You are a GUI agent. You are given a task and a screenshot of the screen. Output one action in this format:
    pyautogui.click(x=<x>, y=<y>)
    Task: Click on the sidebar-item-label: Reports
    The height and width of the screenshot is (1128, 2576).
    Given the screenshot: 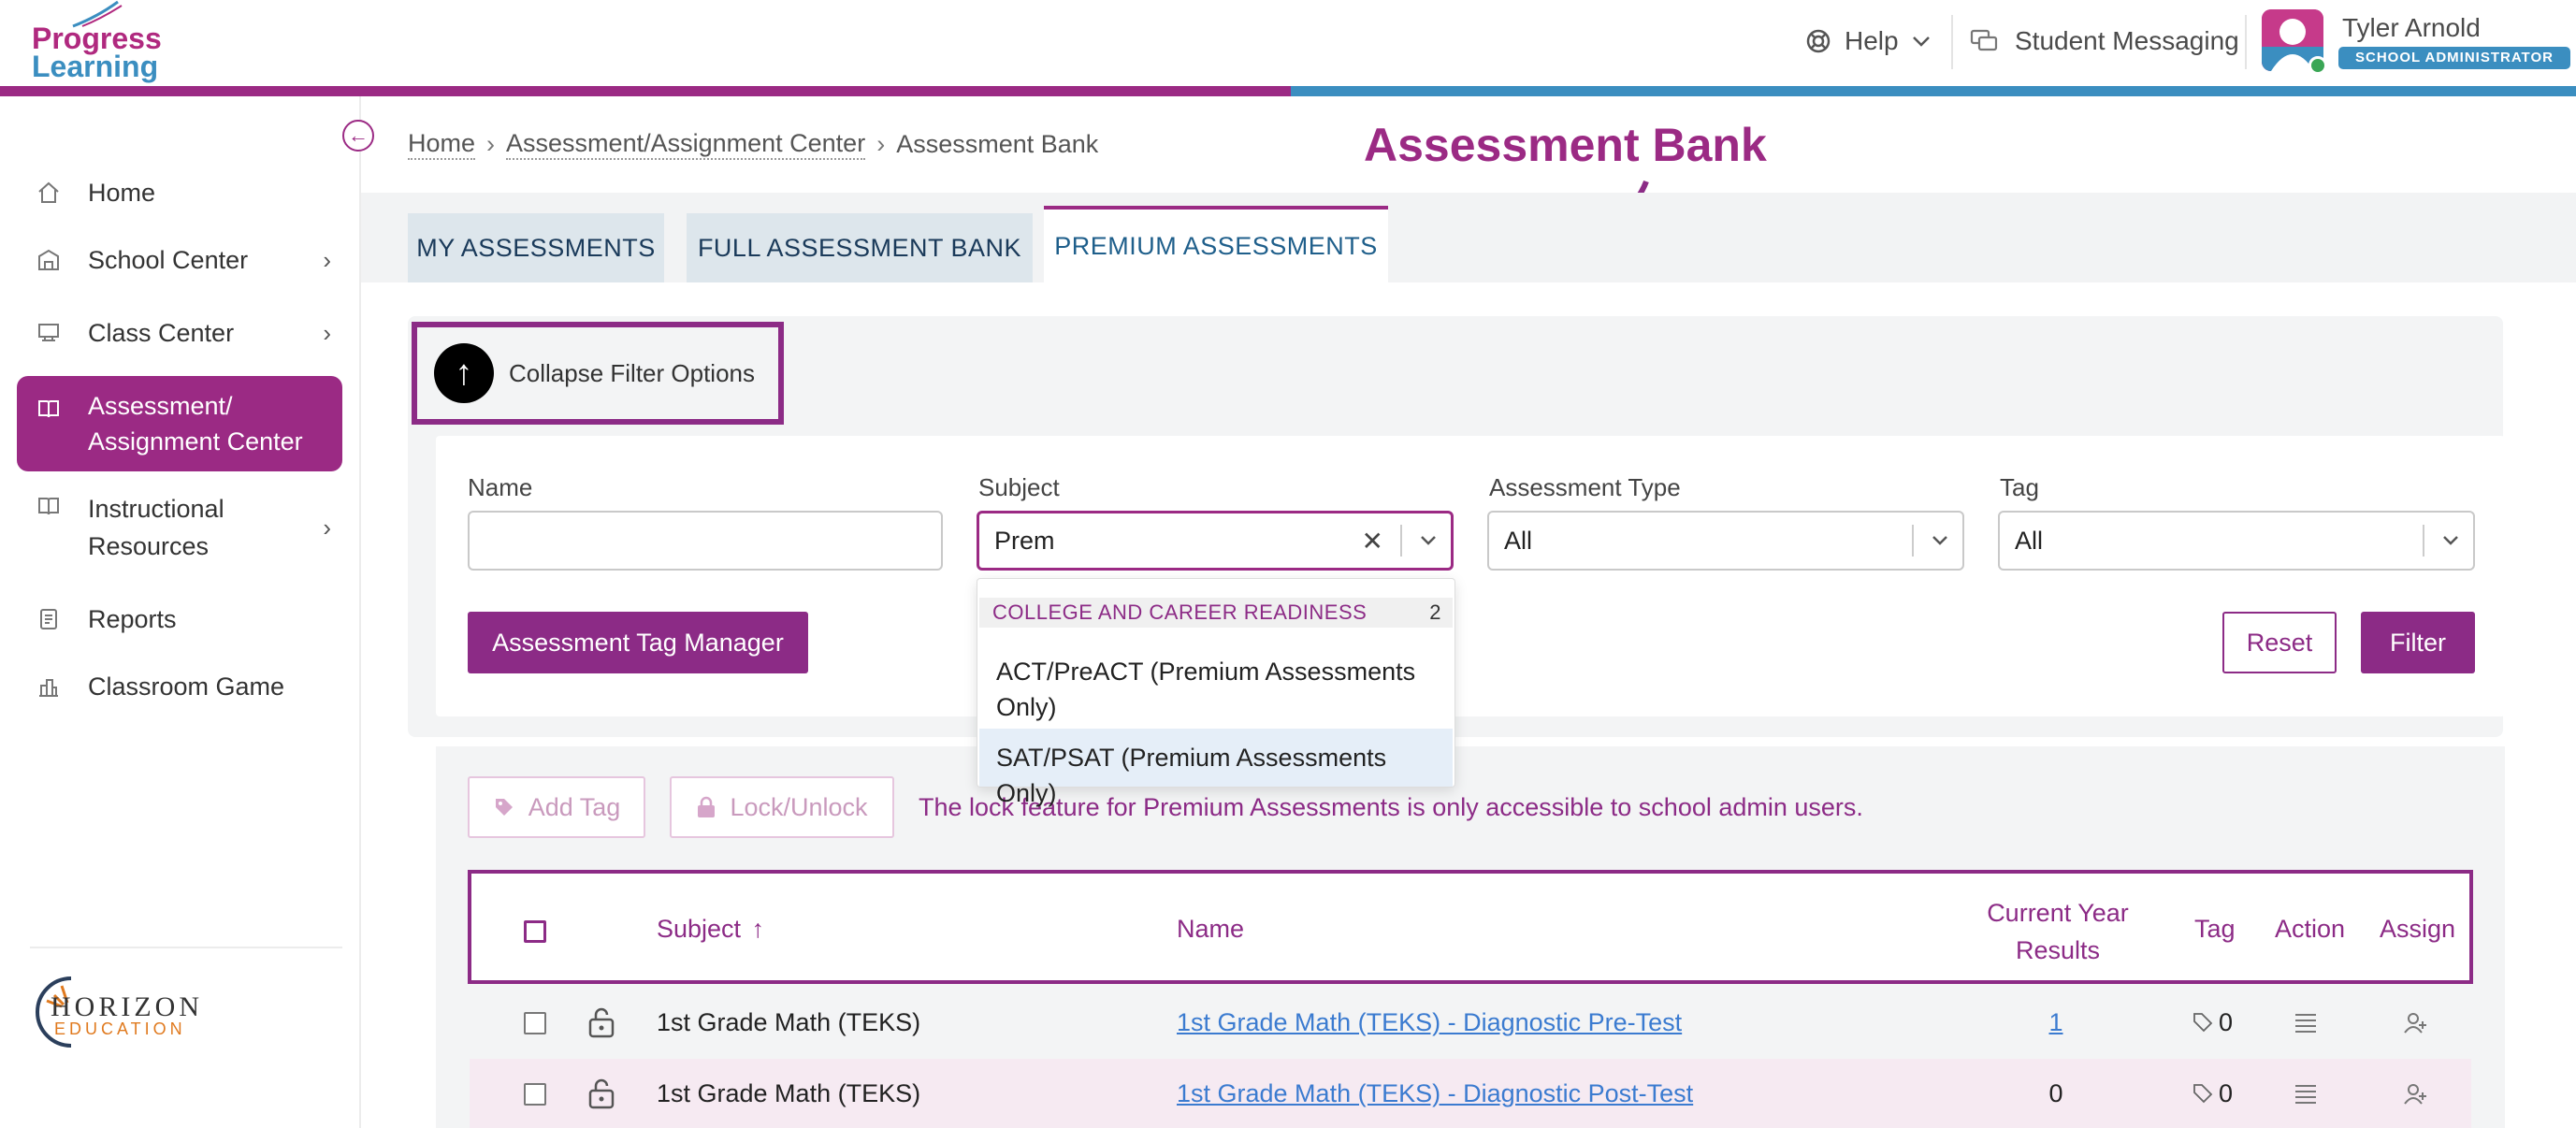 What is the action you would take?
    pyautogui.click(x=132, y=618)
    